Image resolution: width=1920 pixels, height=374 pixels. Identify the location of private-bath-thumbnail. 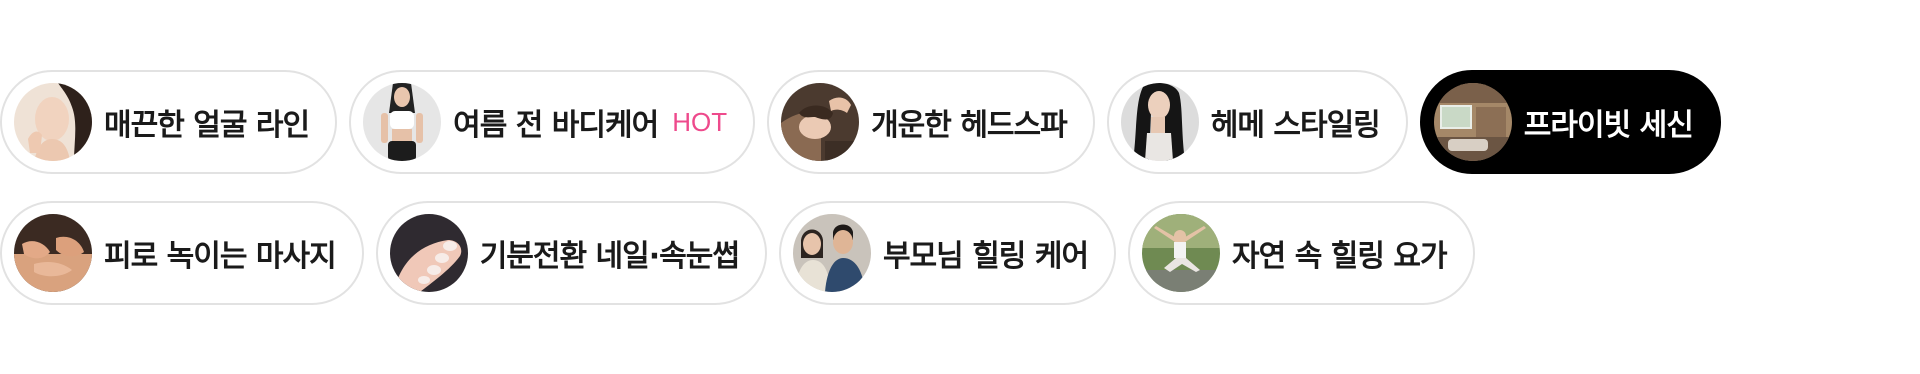
(1472, 122).